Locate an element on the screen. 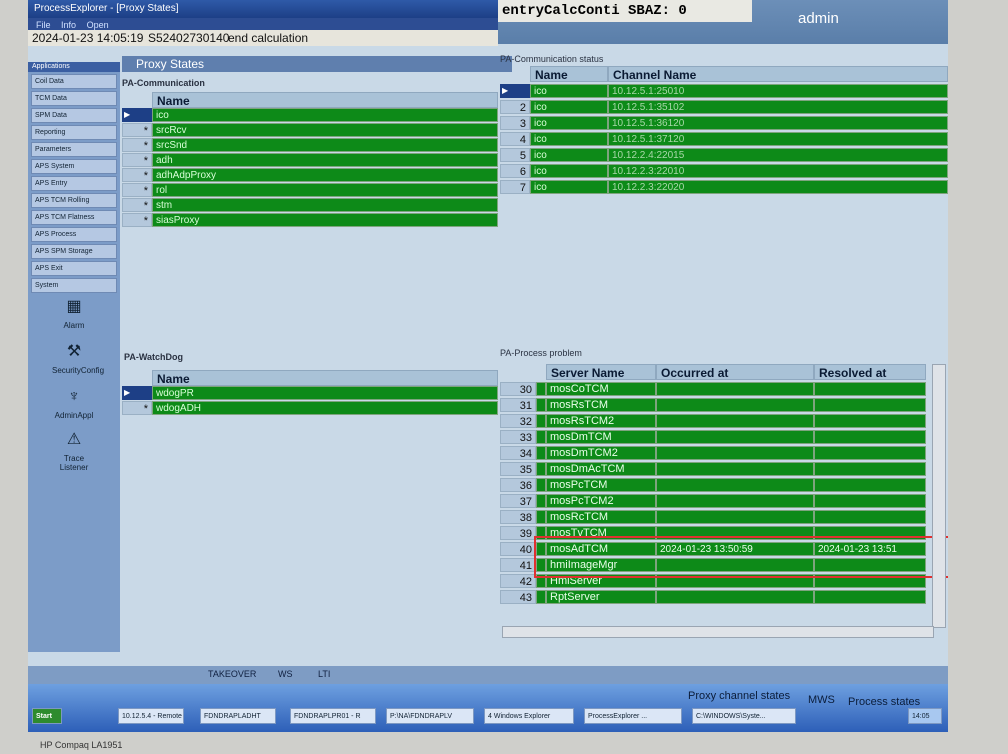 The height and width of the screenshot is (754, 1008). server-name-cell: mosPcTCM is located at coordinates (601, 485).